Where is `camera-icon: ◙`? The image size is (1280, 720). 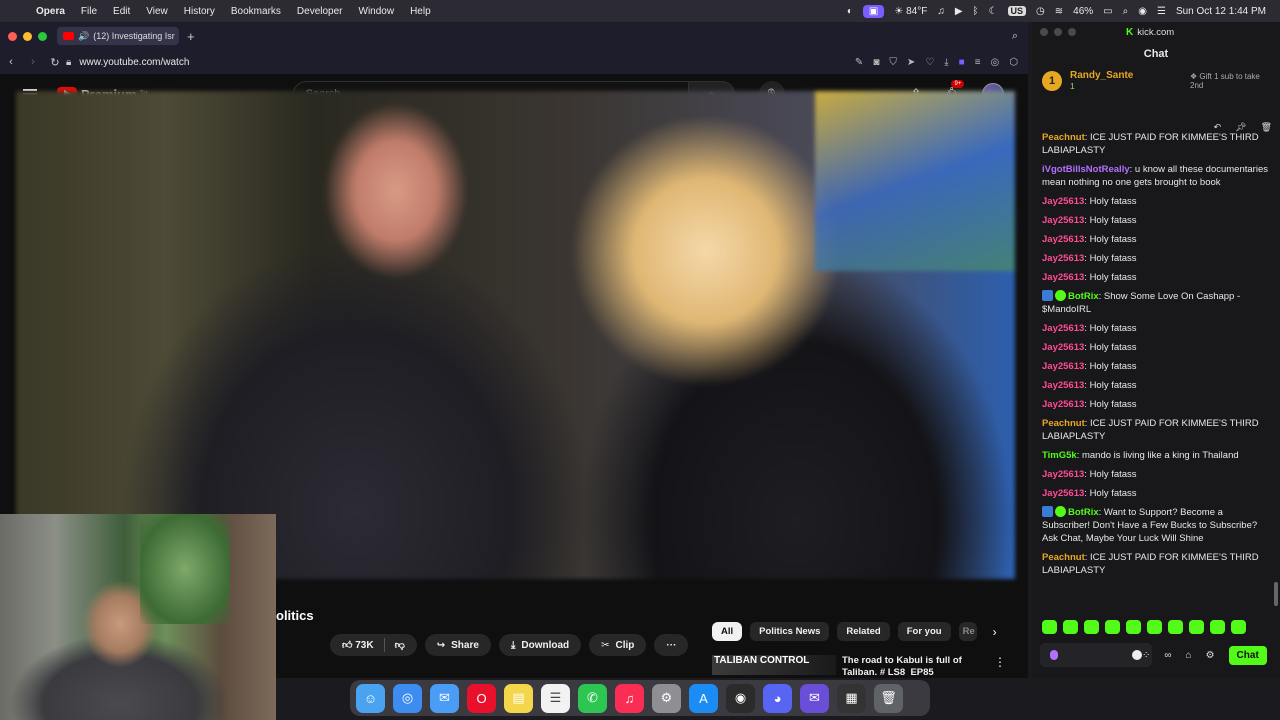 camera-icon: ◙ is located at coordinates (876, 62).